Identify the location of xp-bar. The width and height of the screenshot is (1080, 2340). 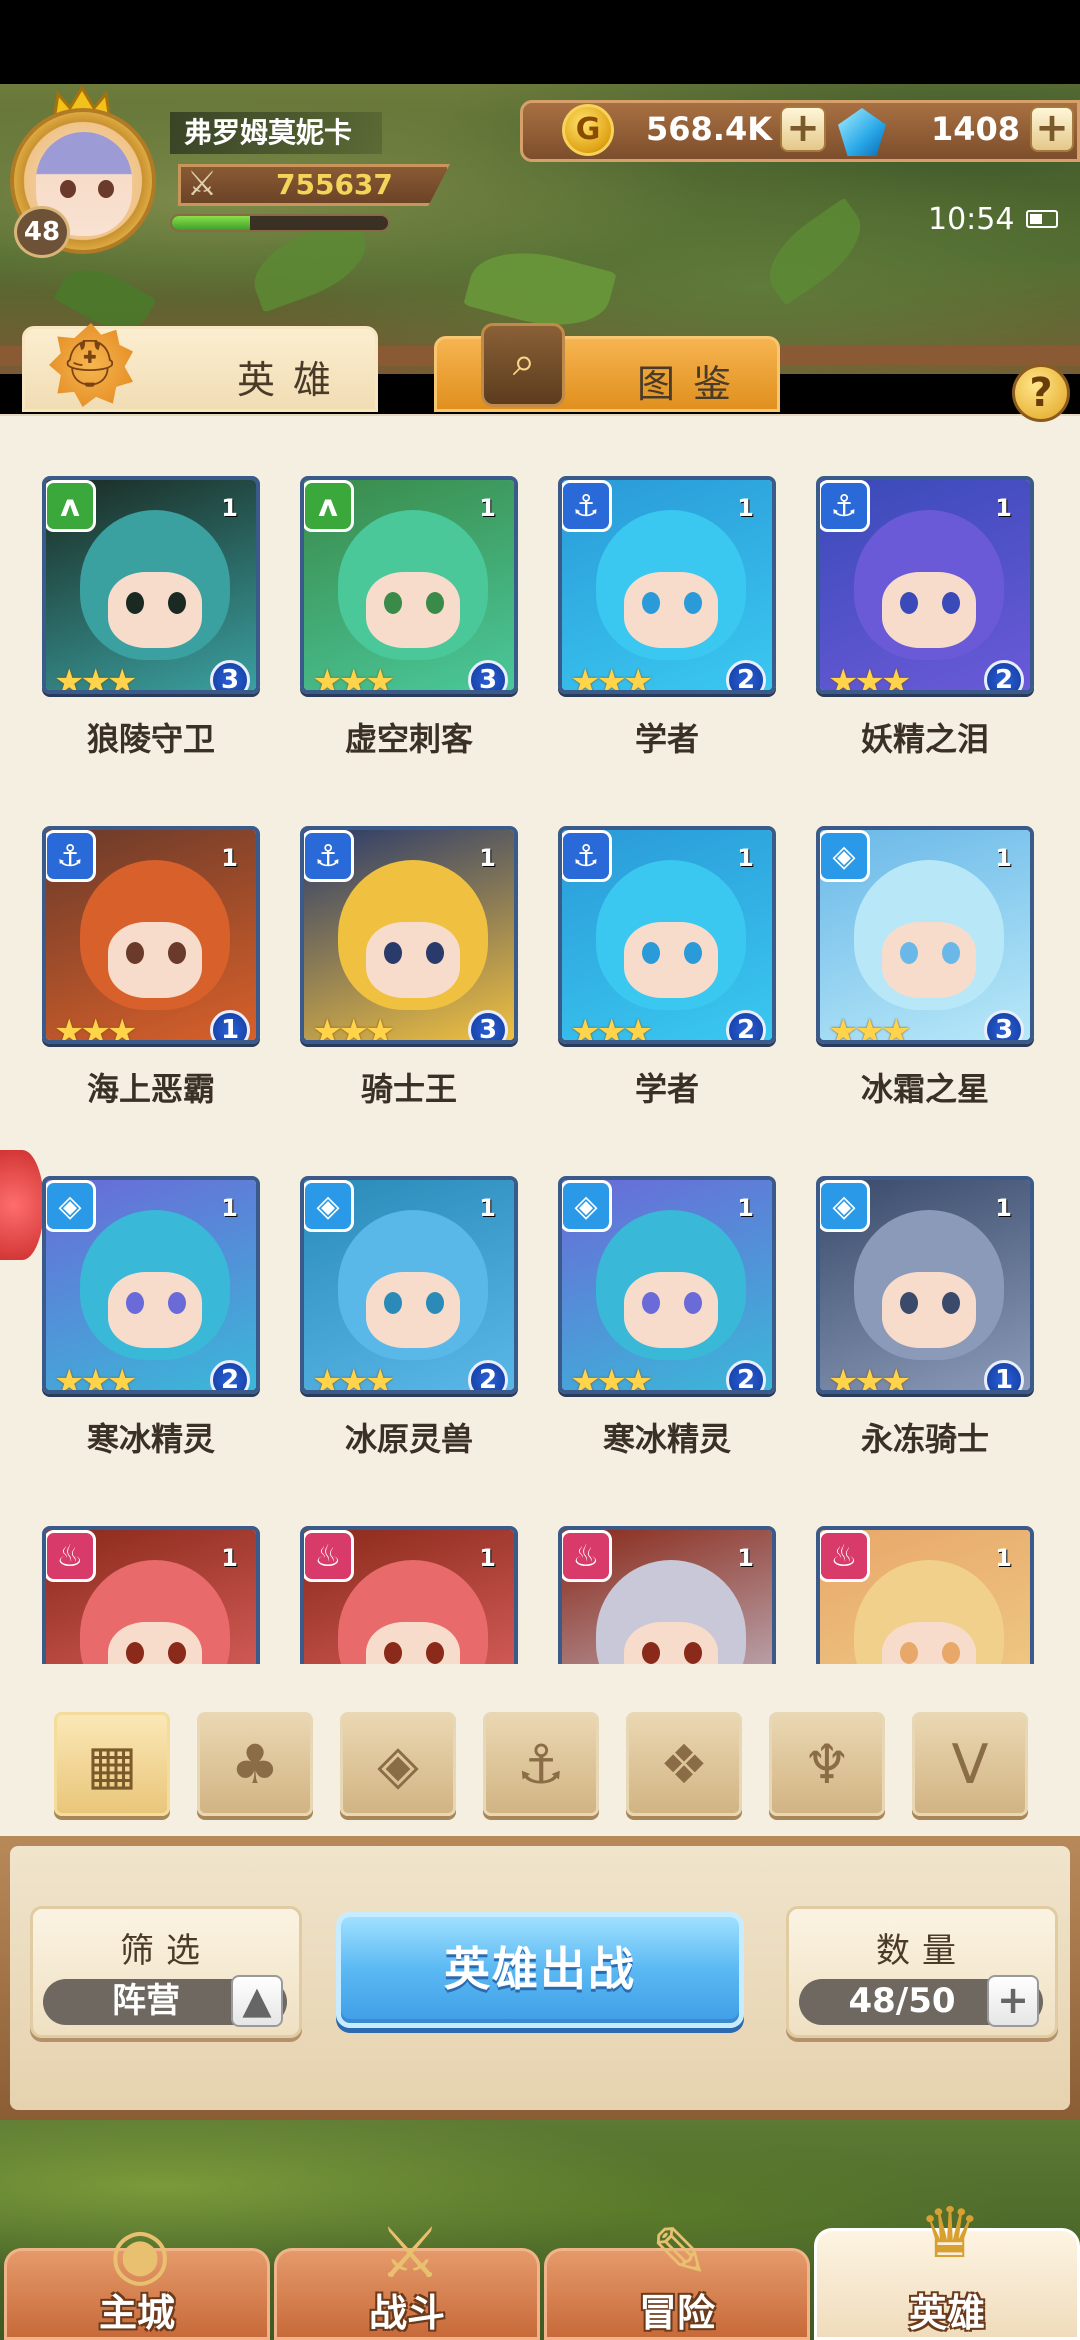
(280, 223).